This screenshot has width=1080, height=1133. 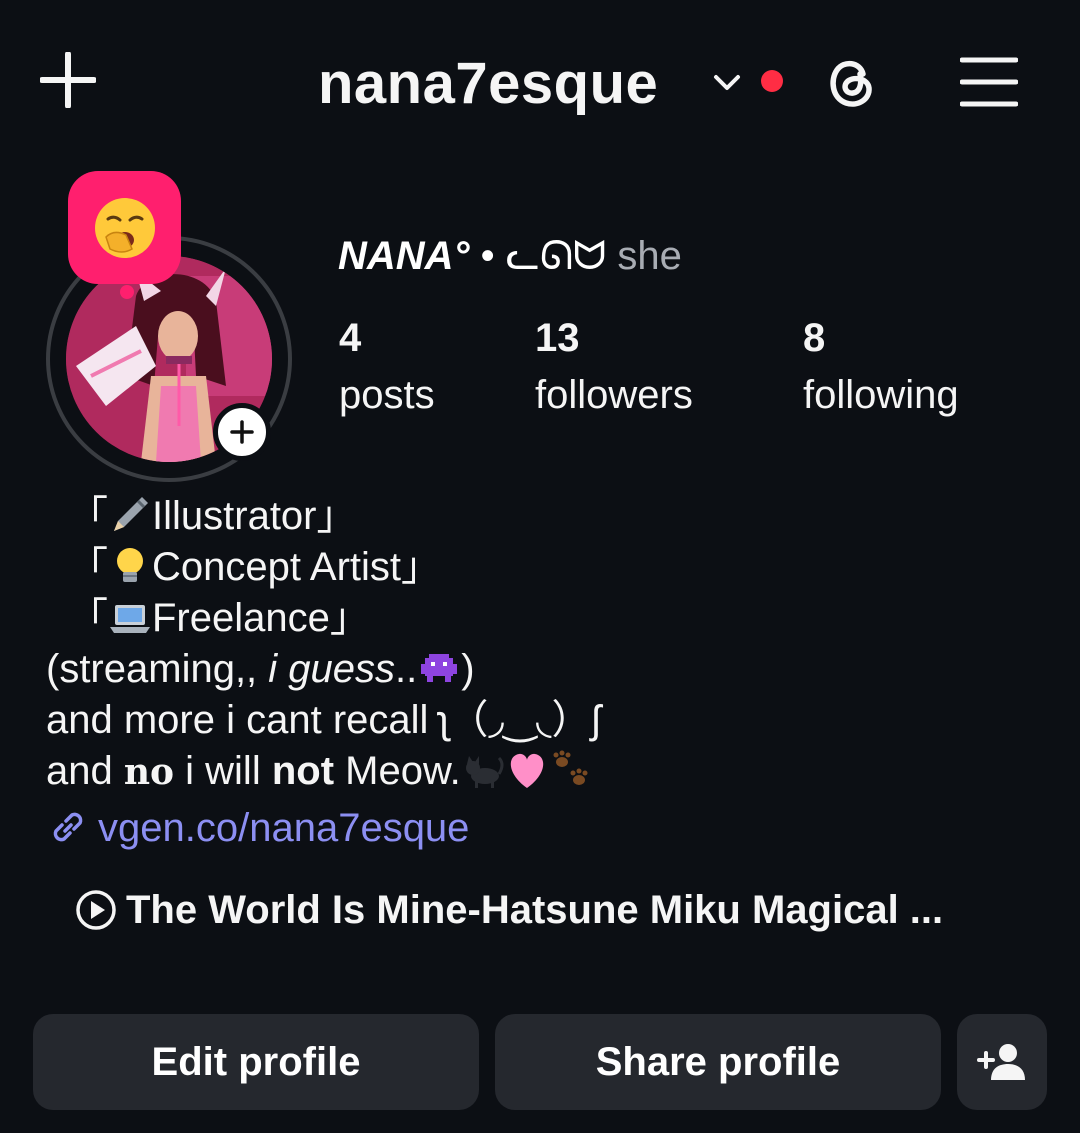 What do you see at coordinates (614, 395) in the screenshot?
I see `followers-label: followers` at bounding box center [614, 395].